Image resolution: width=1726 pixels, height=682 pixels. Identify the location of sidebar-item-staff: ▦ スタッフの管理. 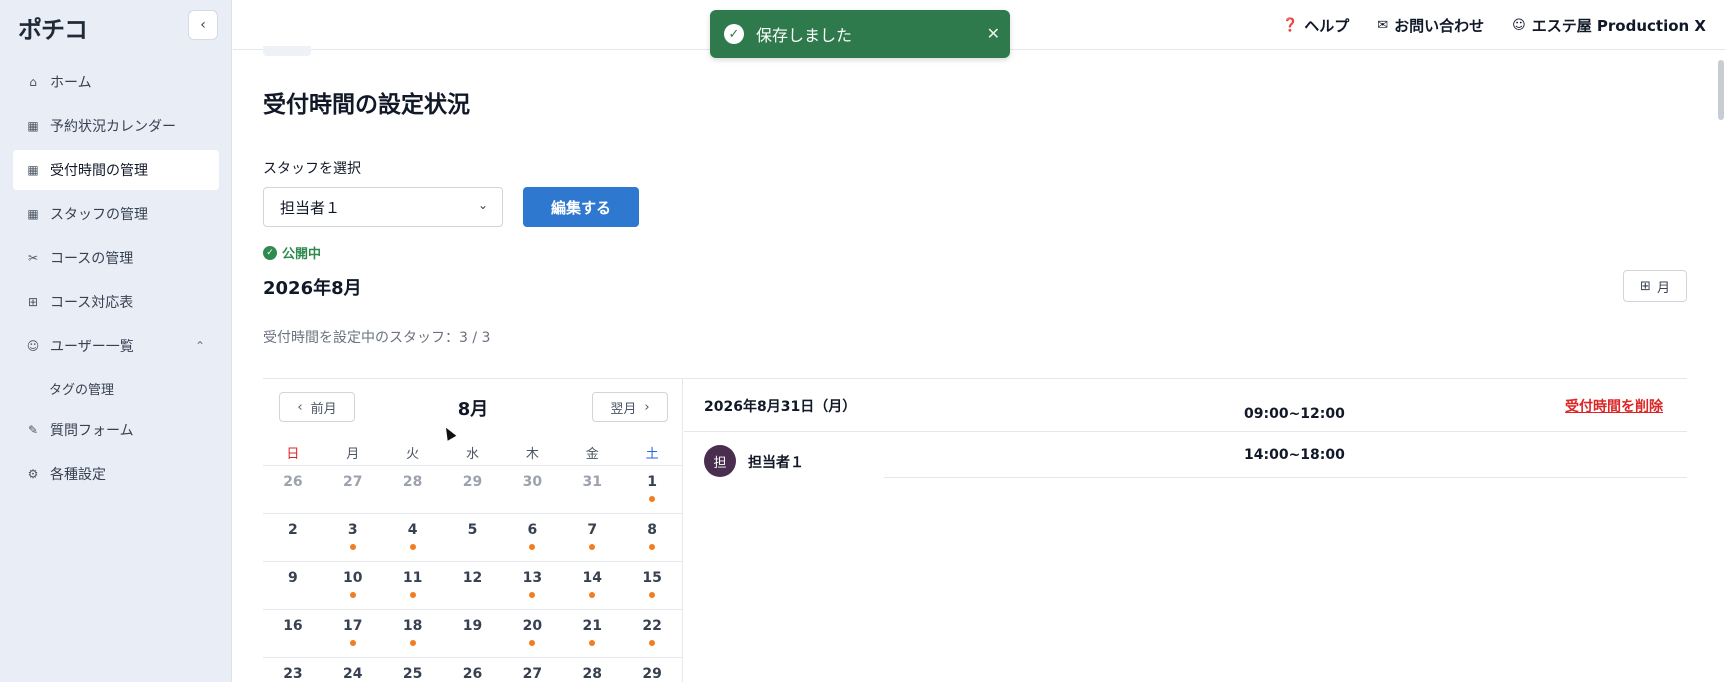
(116, 214).